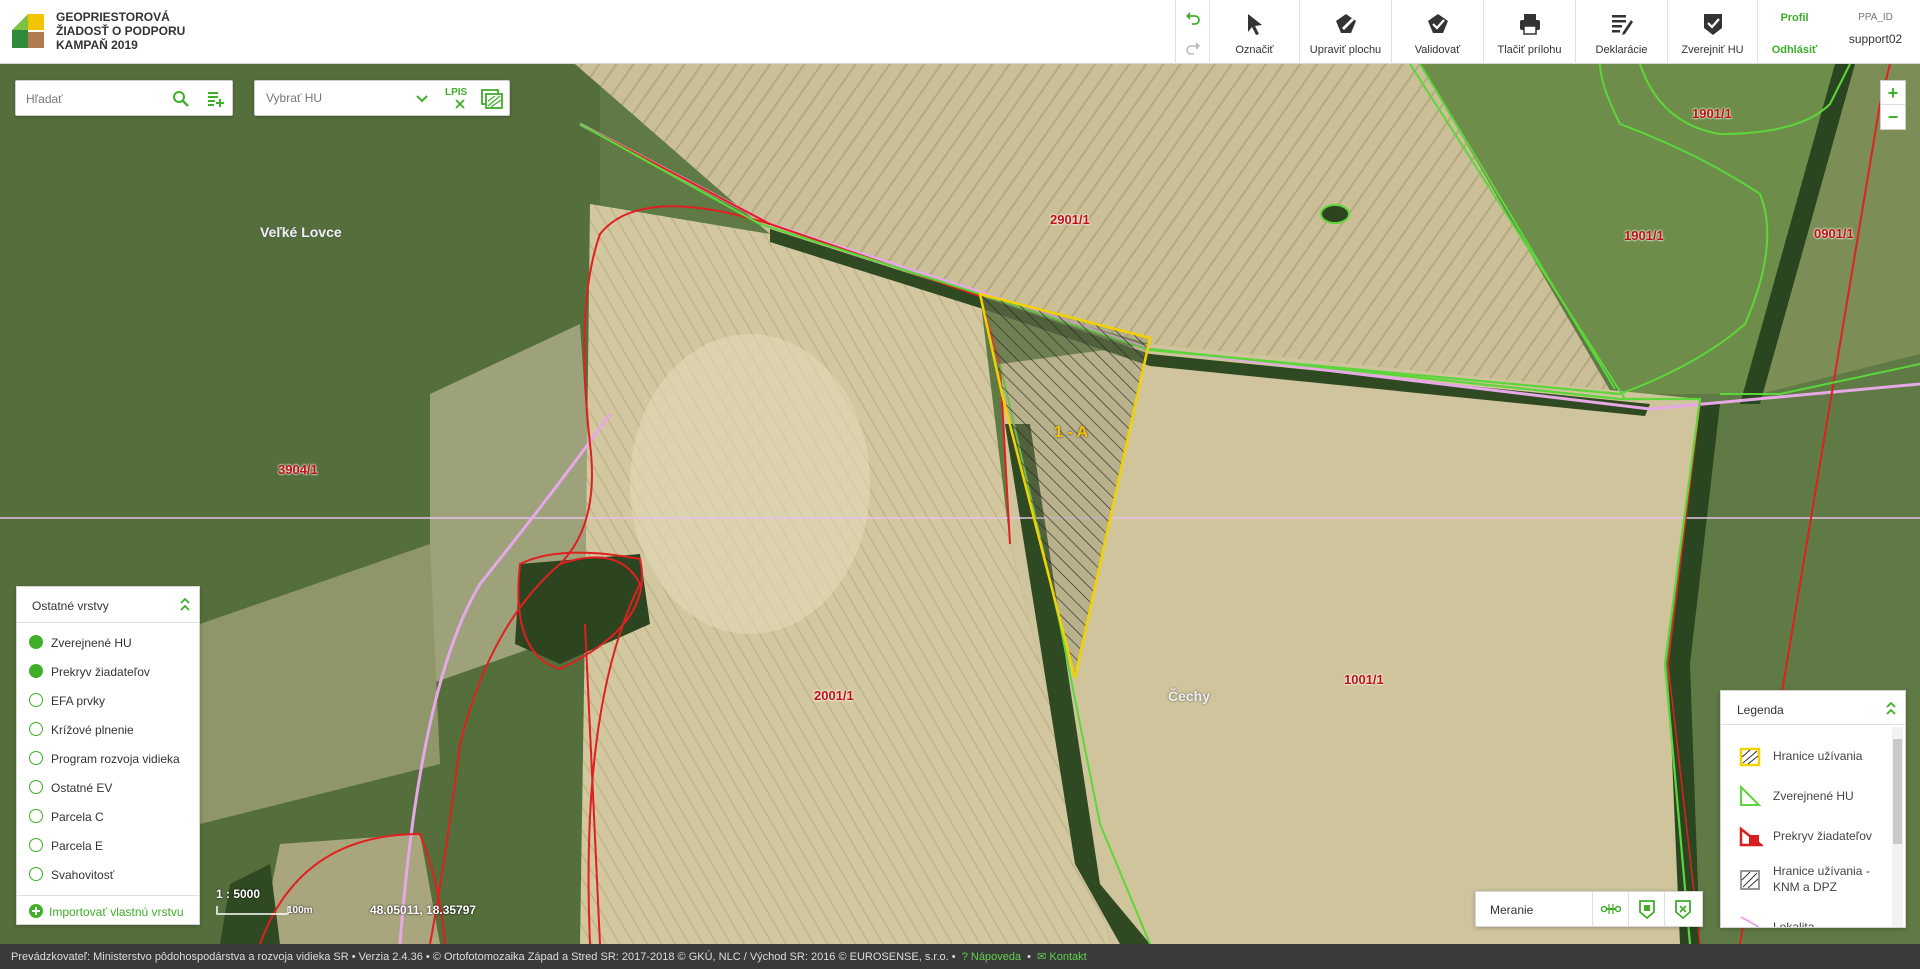 The height and width of the screenshot is (969, 1920). I want to click on layers-panel-header: Ostatné vrstvy, so click(108, 605).